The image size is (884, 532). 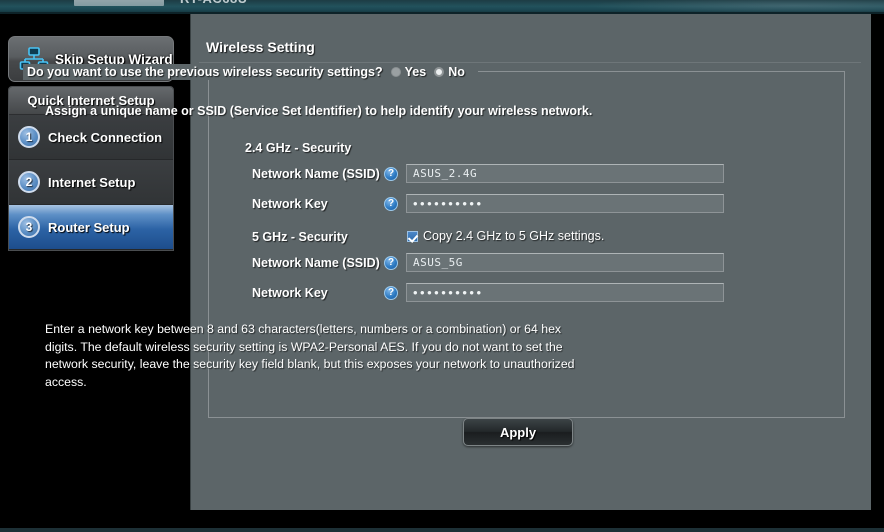 What do you see at coordinates (29, 227) in the screenshot?
I see `step-number-3: 3` at bounding box center [29, 227].